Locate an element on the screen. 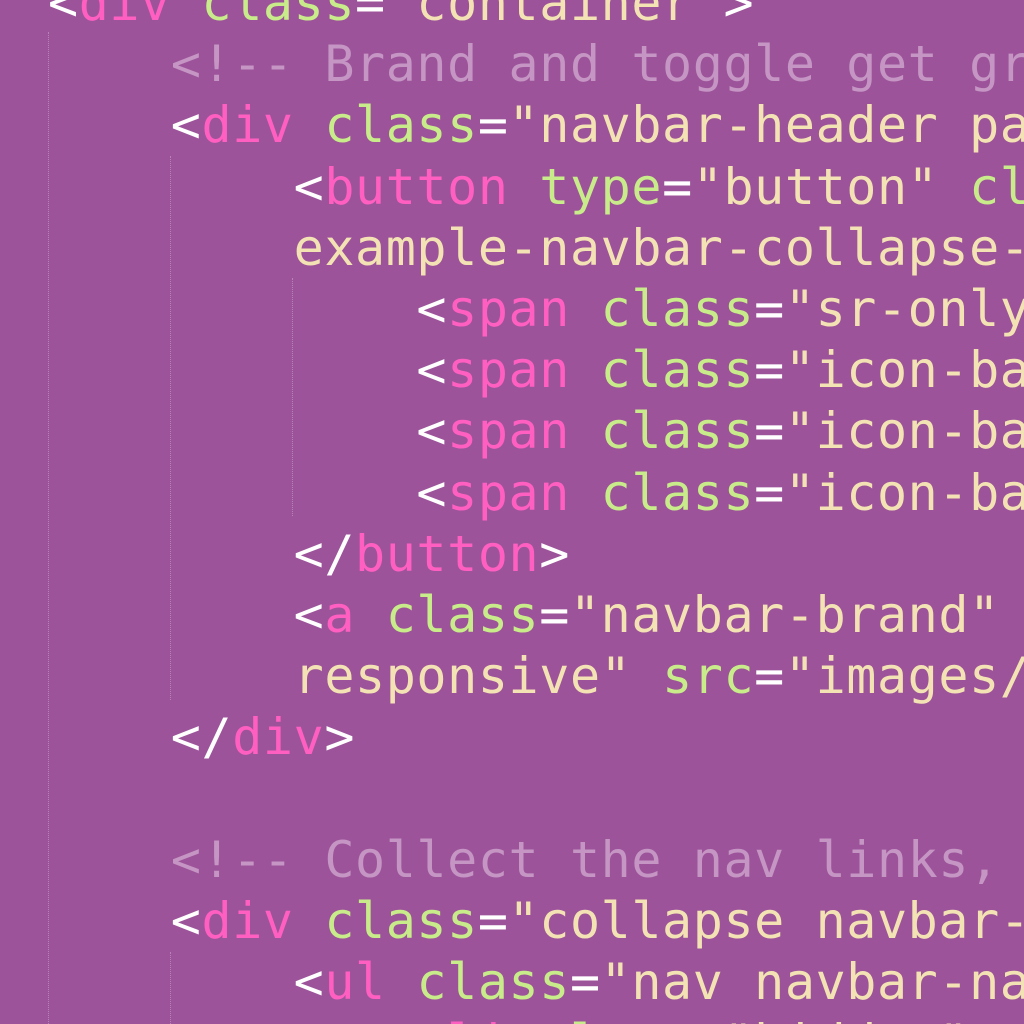  code-line: example-navbar-collapse- is located at coordinates (536, 248).